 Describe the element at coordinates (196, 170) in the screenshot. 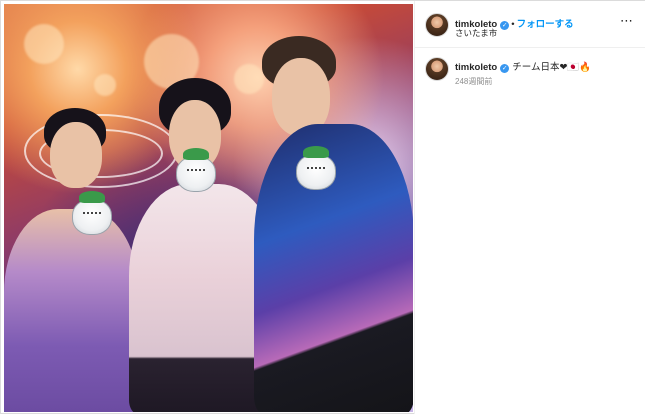

I see `mascot-plush-middle` at that location.